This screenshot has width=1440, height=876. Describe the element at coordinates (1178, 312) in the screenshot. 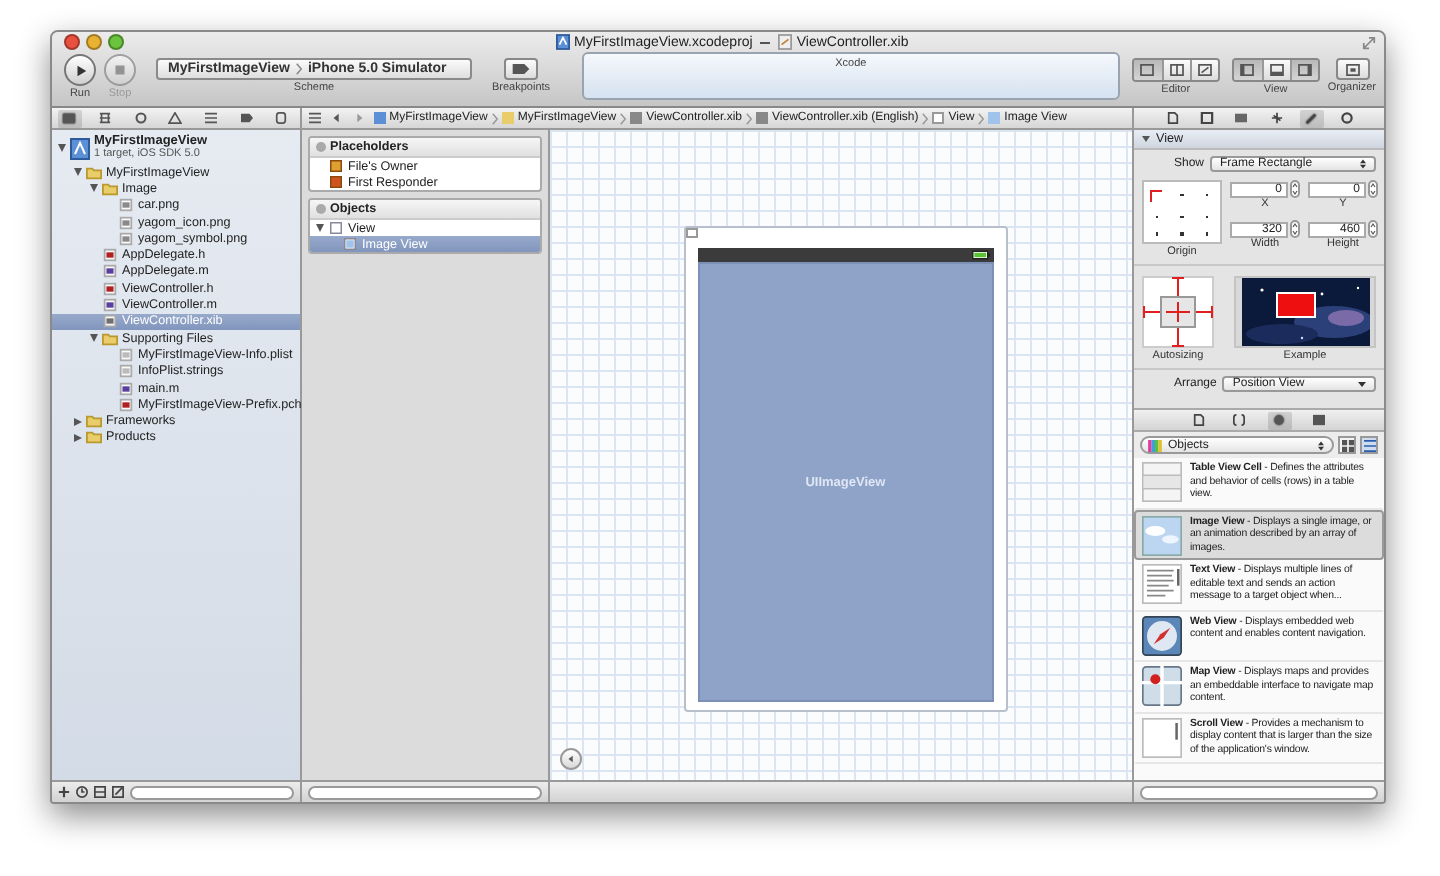

I see `autosizing-drawing` at that location.